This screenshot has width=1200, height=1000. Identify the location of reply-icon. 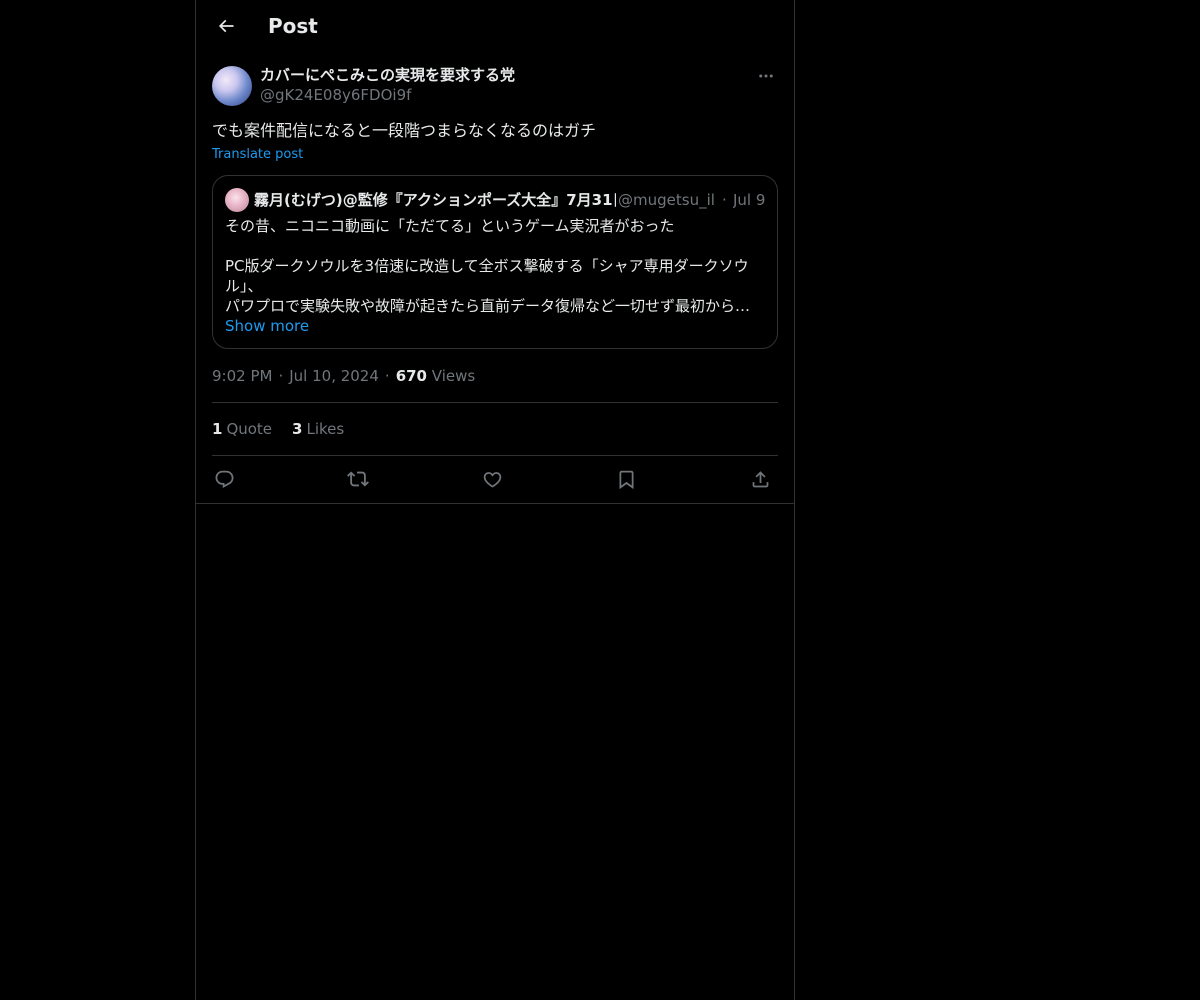
(224, 479).